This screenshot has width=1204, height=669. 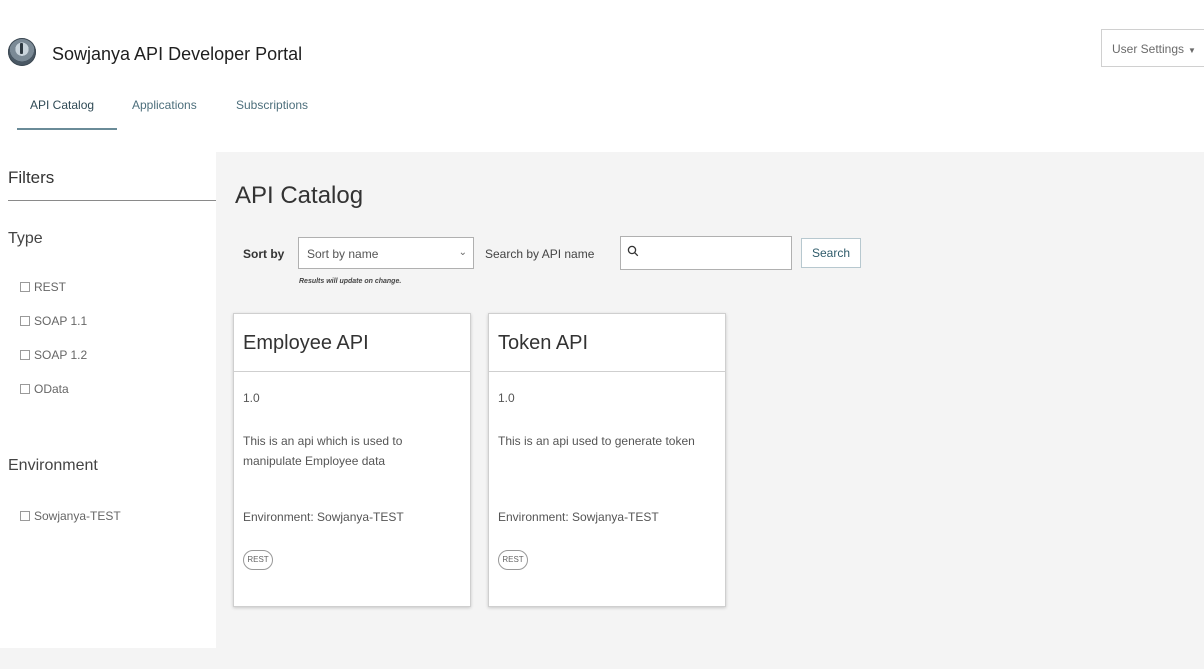 I want to click on sort-select: Sort by name ⌄, so click(x=386, y=253).